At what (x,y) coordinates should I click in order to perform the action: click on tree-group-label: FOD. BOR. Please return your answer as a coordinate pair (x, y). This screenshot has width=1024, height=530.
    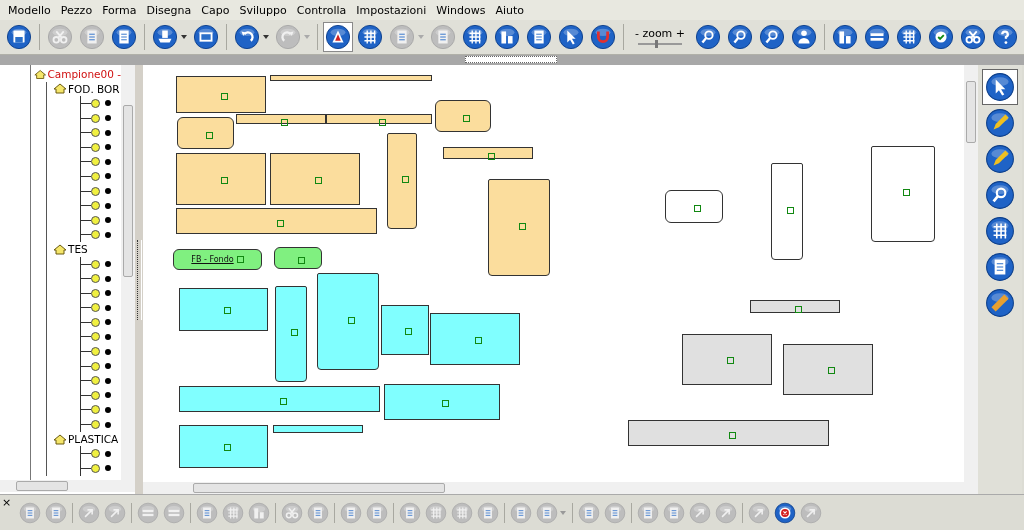
    Looking at the image, I should click on (94, 88).